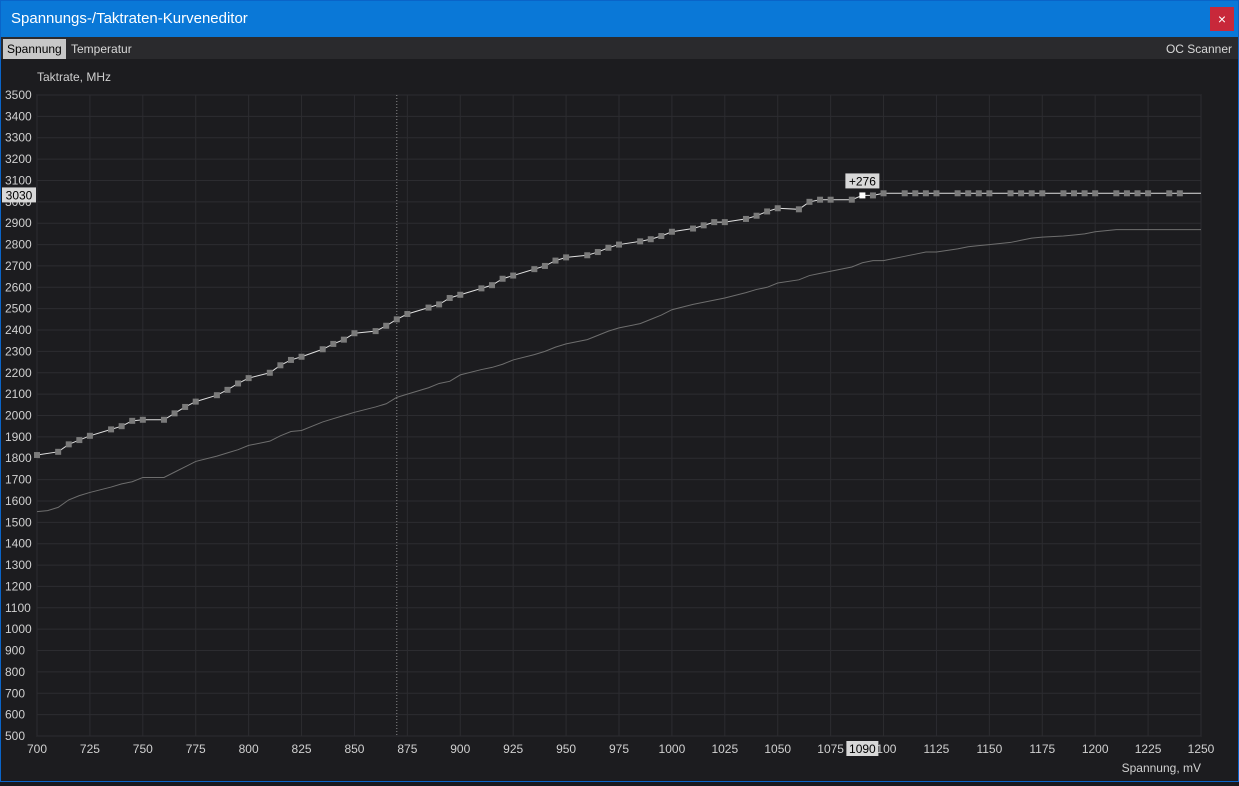 The height and width of the screenshot is (786, 1239). Describe the element at coordinates (1201, 749) in the screenshot. I see `x-tick-label: 1250` at that location.